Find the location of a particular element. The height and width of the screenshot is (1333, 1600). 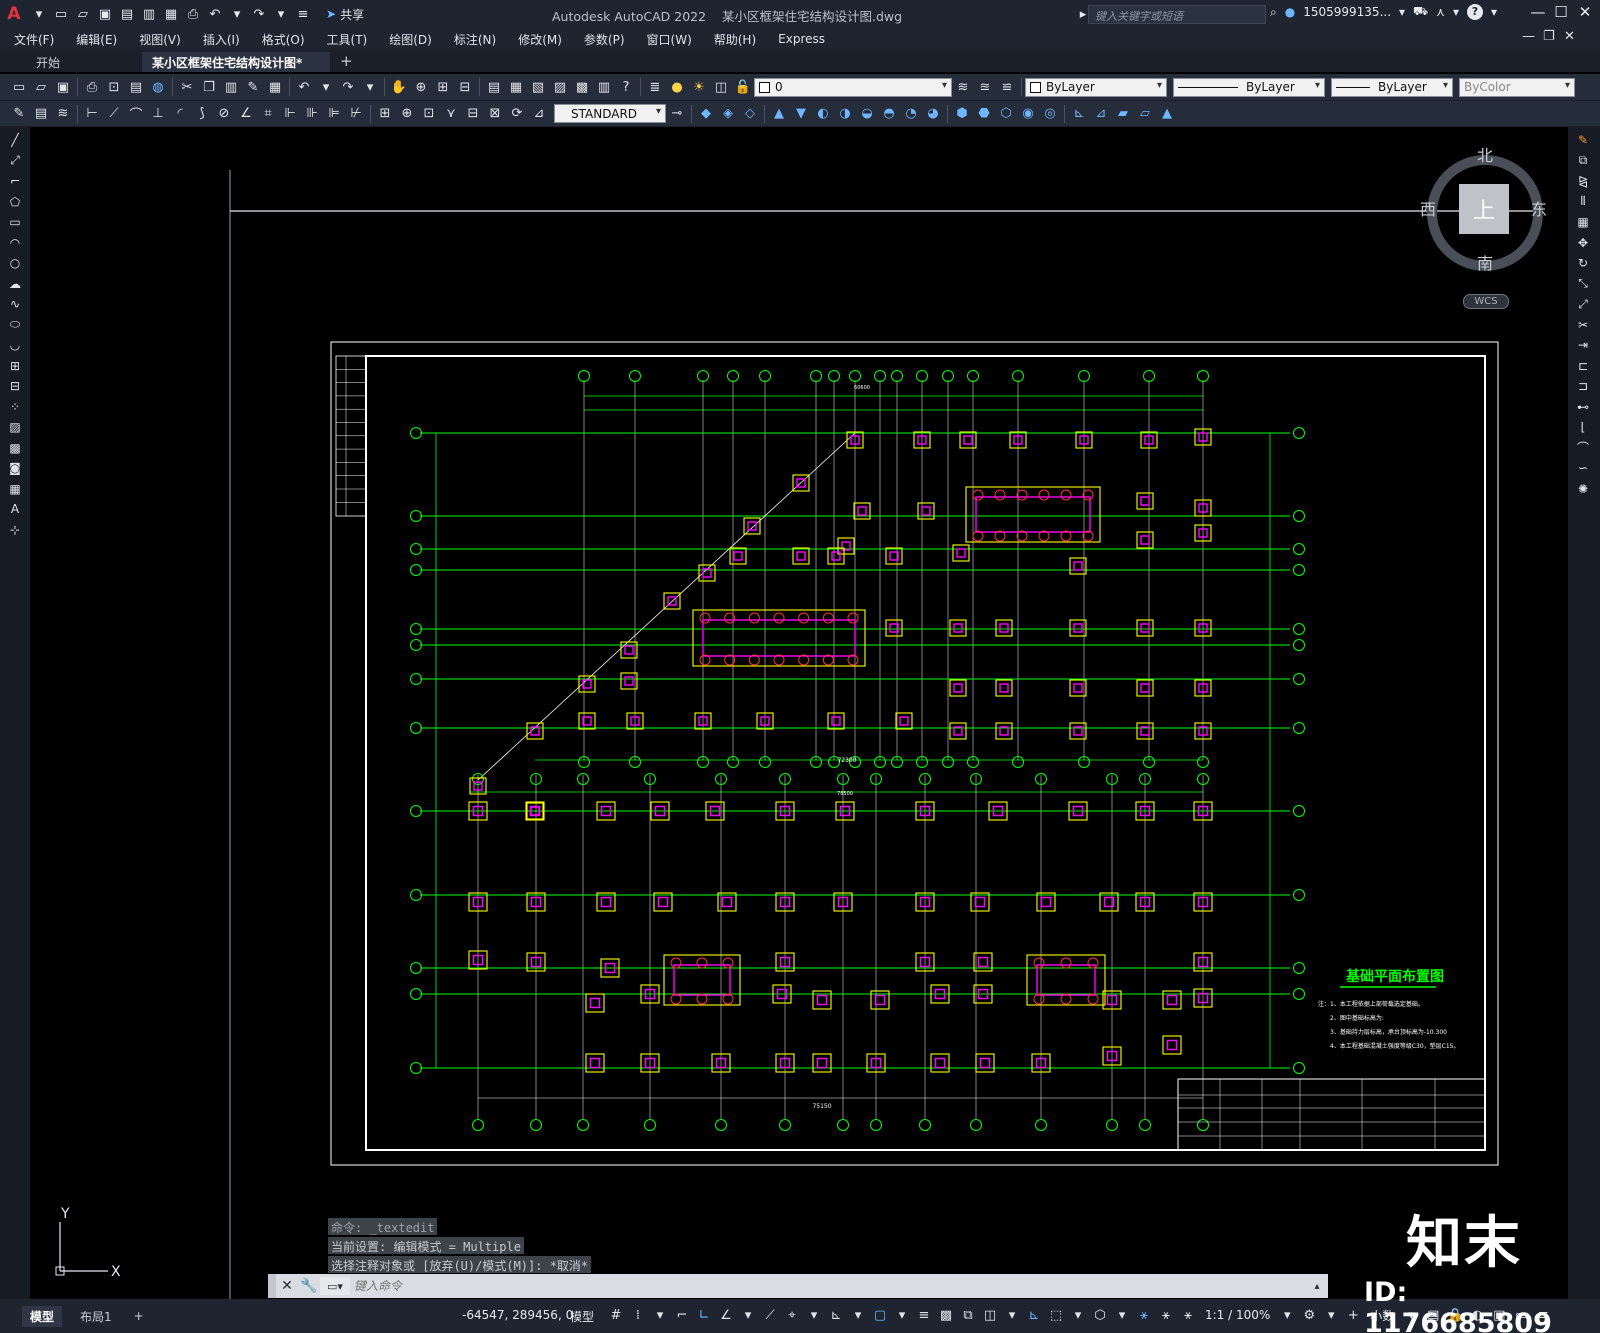

help-dropdown-icon: ▾ is located at coordinates (1494, 12).